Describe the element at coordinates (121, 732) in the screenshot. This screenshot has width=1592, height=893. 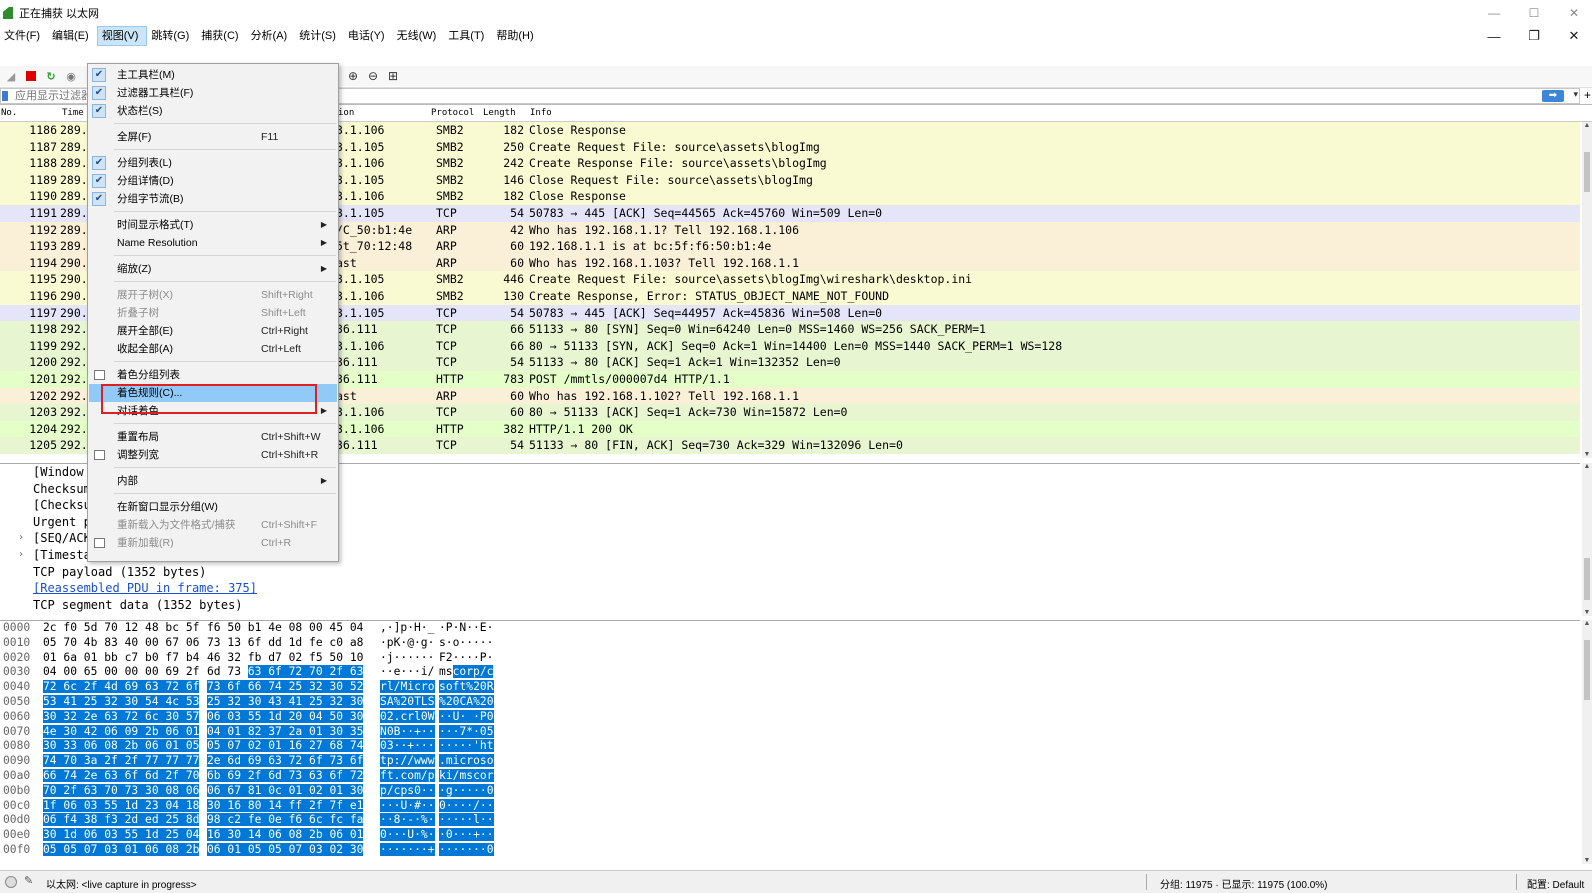
I see `hex-bytes-left: 4e 30 42 06 09 2b 06 01` at that location.